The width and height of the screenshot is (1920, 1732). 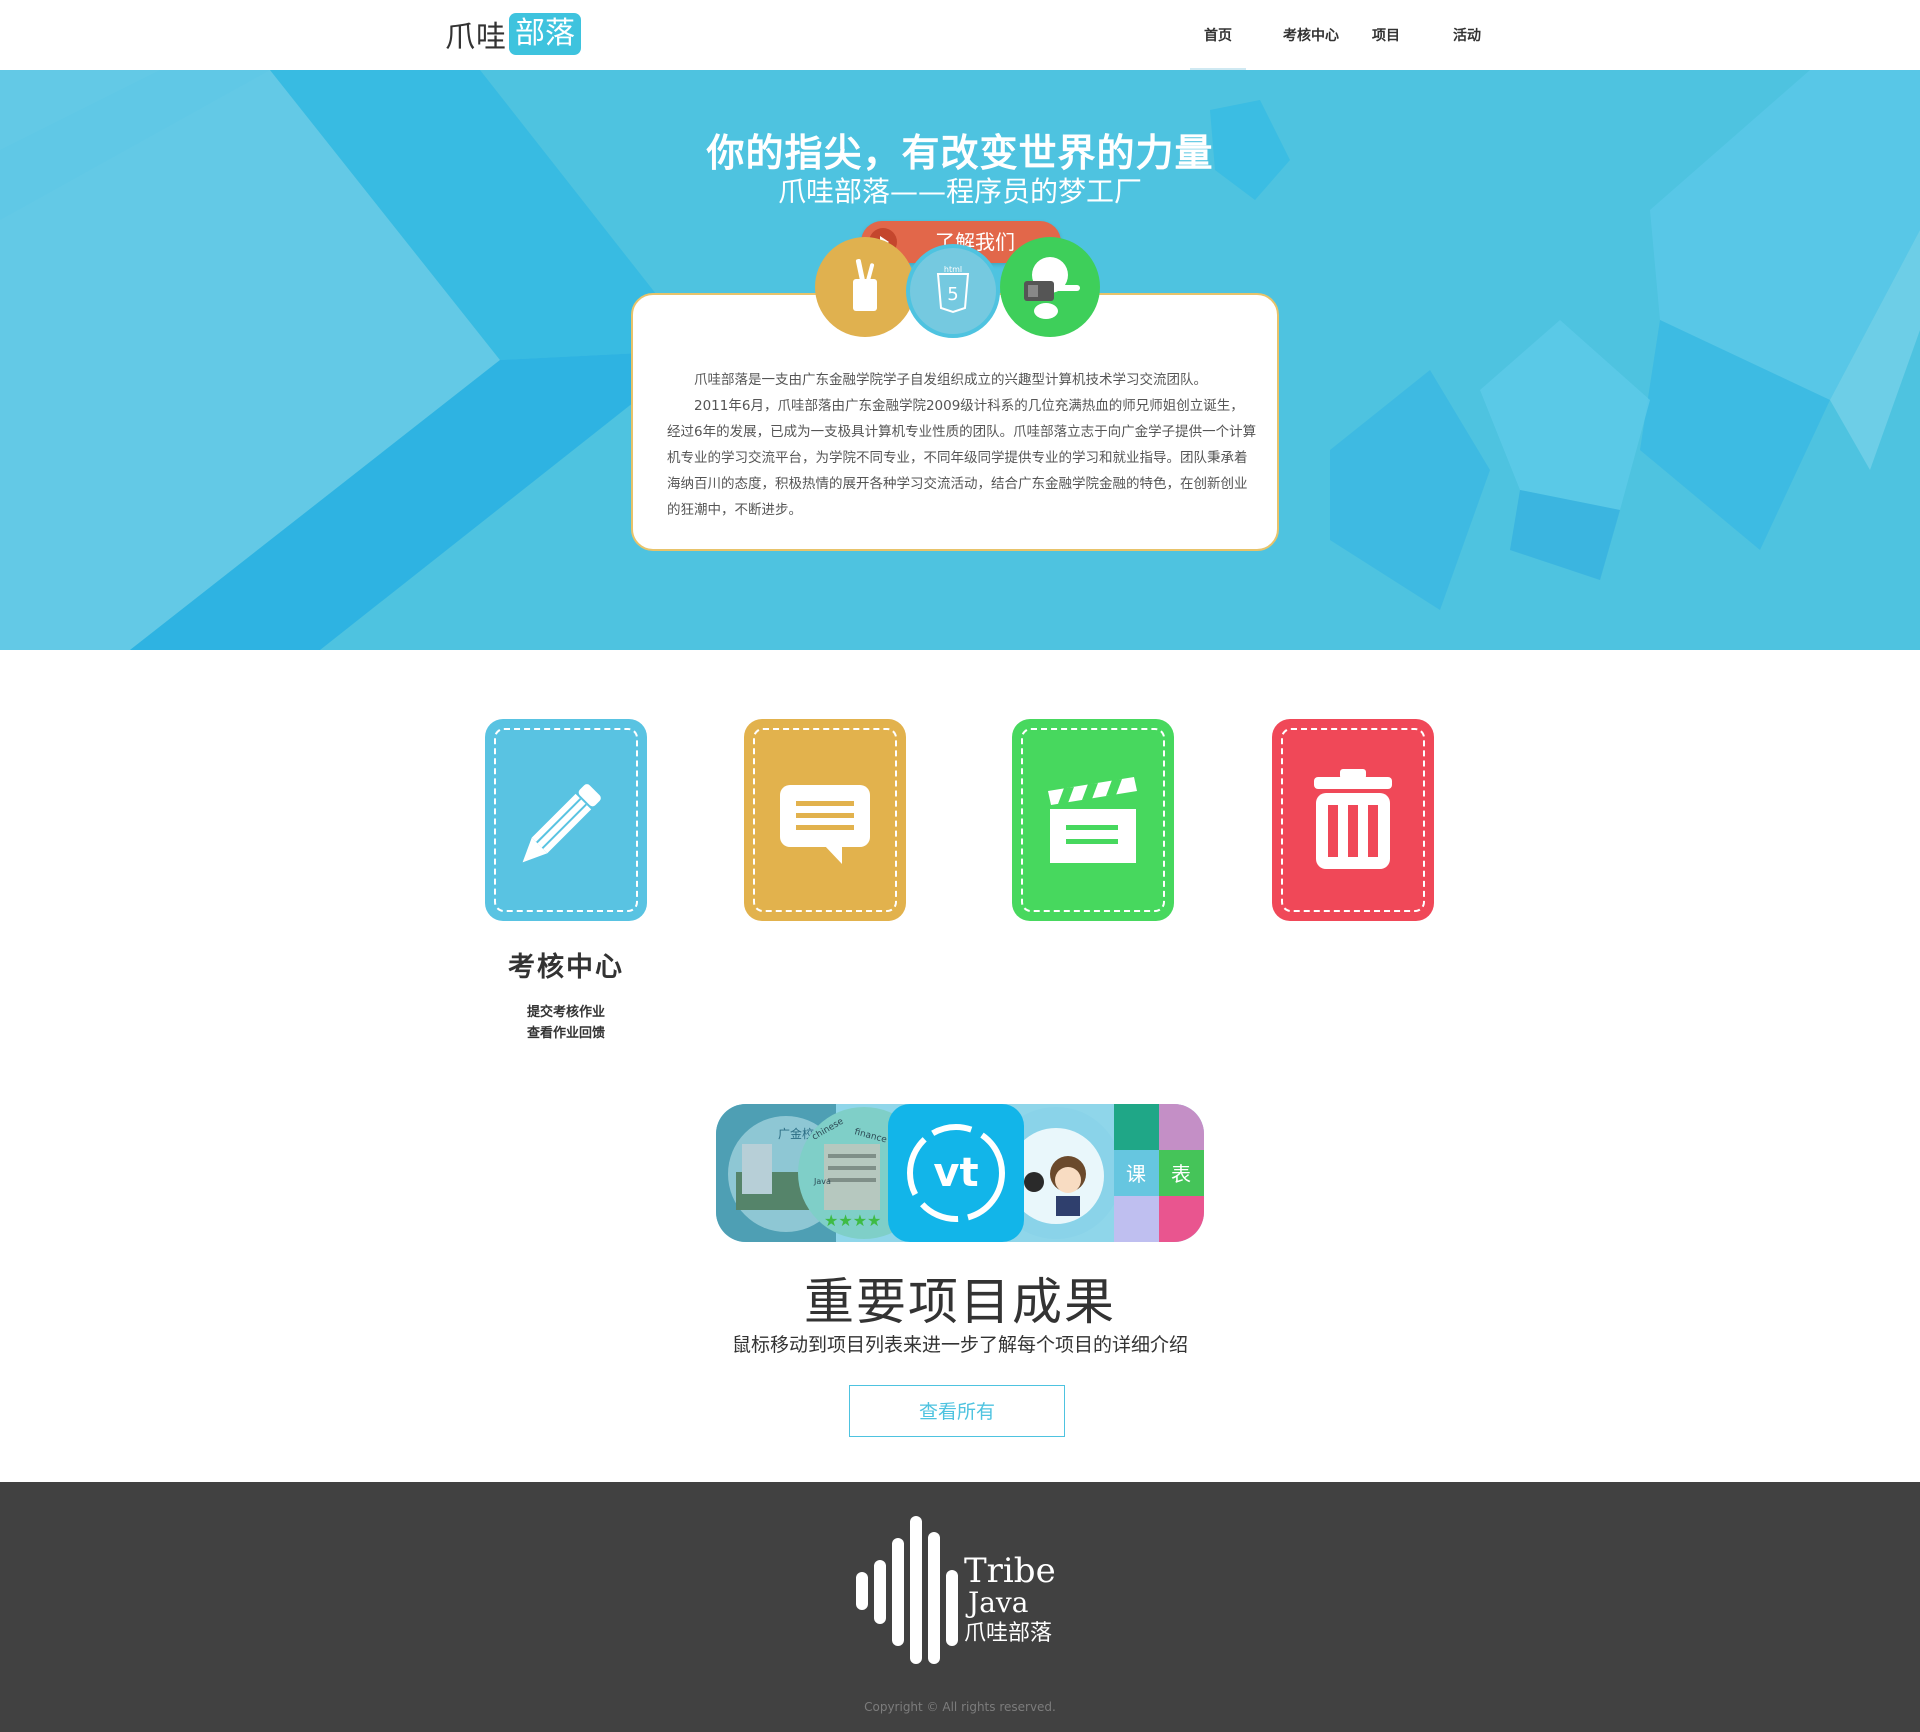 I want to click on assessment-center-card, so click(x=566, y=820).